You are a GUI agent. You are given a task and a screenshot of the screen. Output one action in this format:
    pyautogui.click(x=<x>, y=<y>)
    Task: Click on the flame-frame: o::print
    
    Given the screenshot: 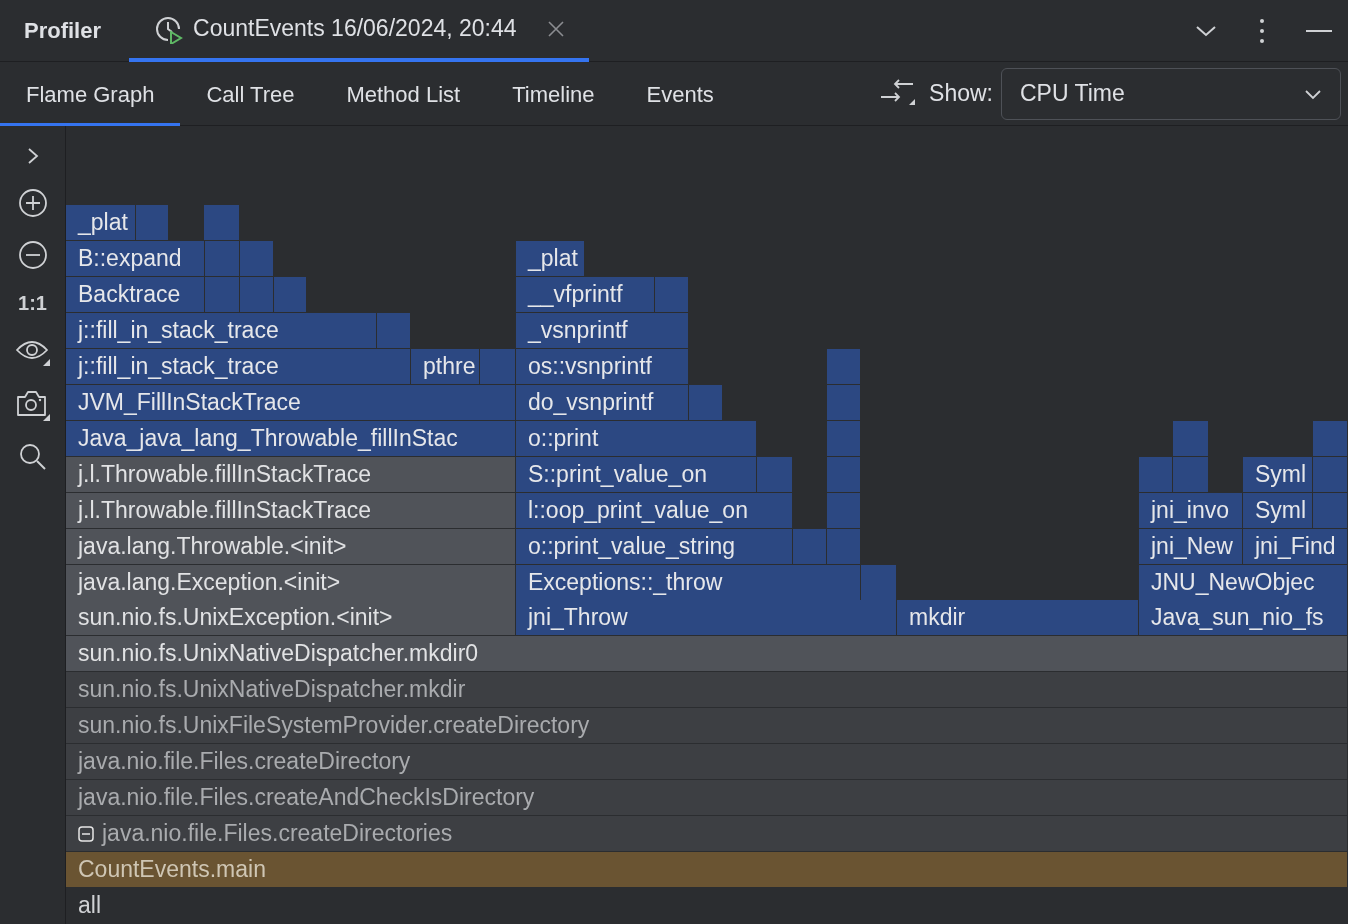 What is the action you would take?
    pyautogui.click(x=636, y=438)
    